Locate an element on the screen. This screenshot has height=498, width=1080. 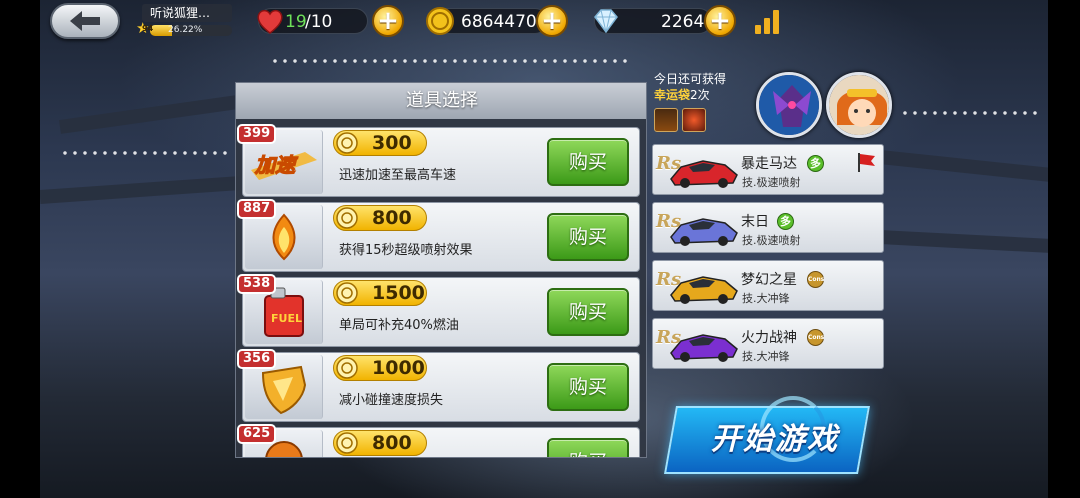
item-description: 单局可补充40%燃油 is located at coordinates (399, 325).